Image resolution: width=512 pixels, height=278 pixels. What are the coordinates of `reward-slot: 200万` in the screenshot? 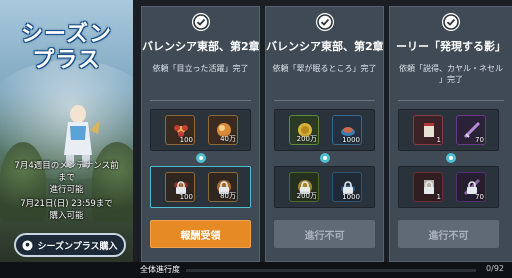 It's located at (304, 130).